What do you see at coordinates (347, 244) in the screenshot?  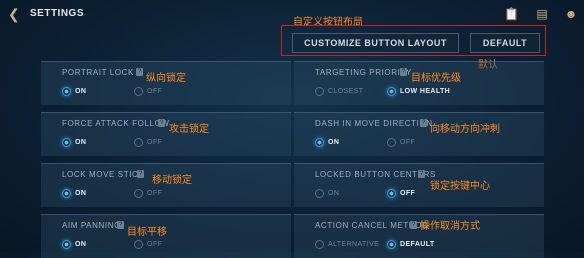 I see `option-alternative: ALTERNATIVE` at bounding box center [347, 244].